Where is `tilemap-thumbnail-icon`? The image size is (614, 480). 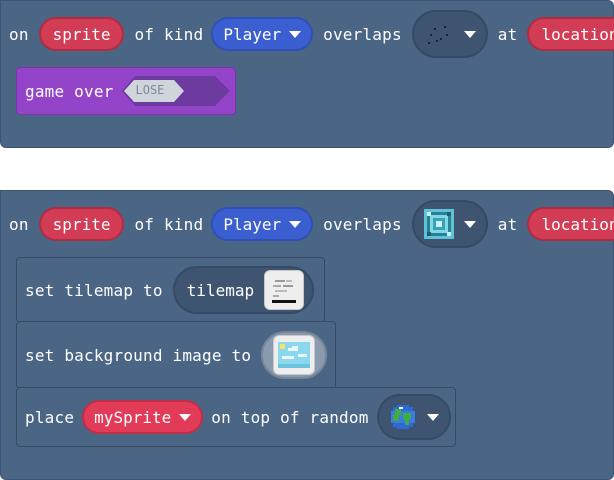
tilemap-thumbnail-icon is located at coordinates (284, 290).